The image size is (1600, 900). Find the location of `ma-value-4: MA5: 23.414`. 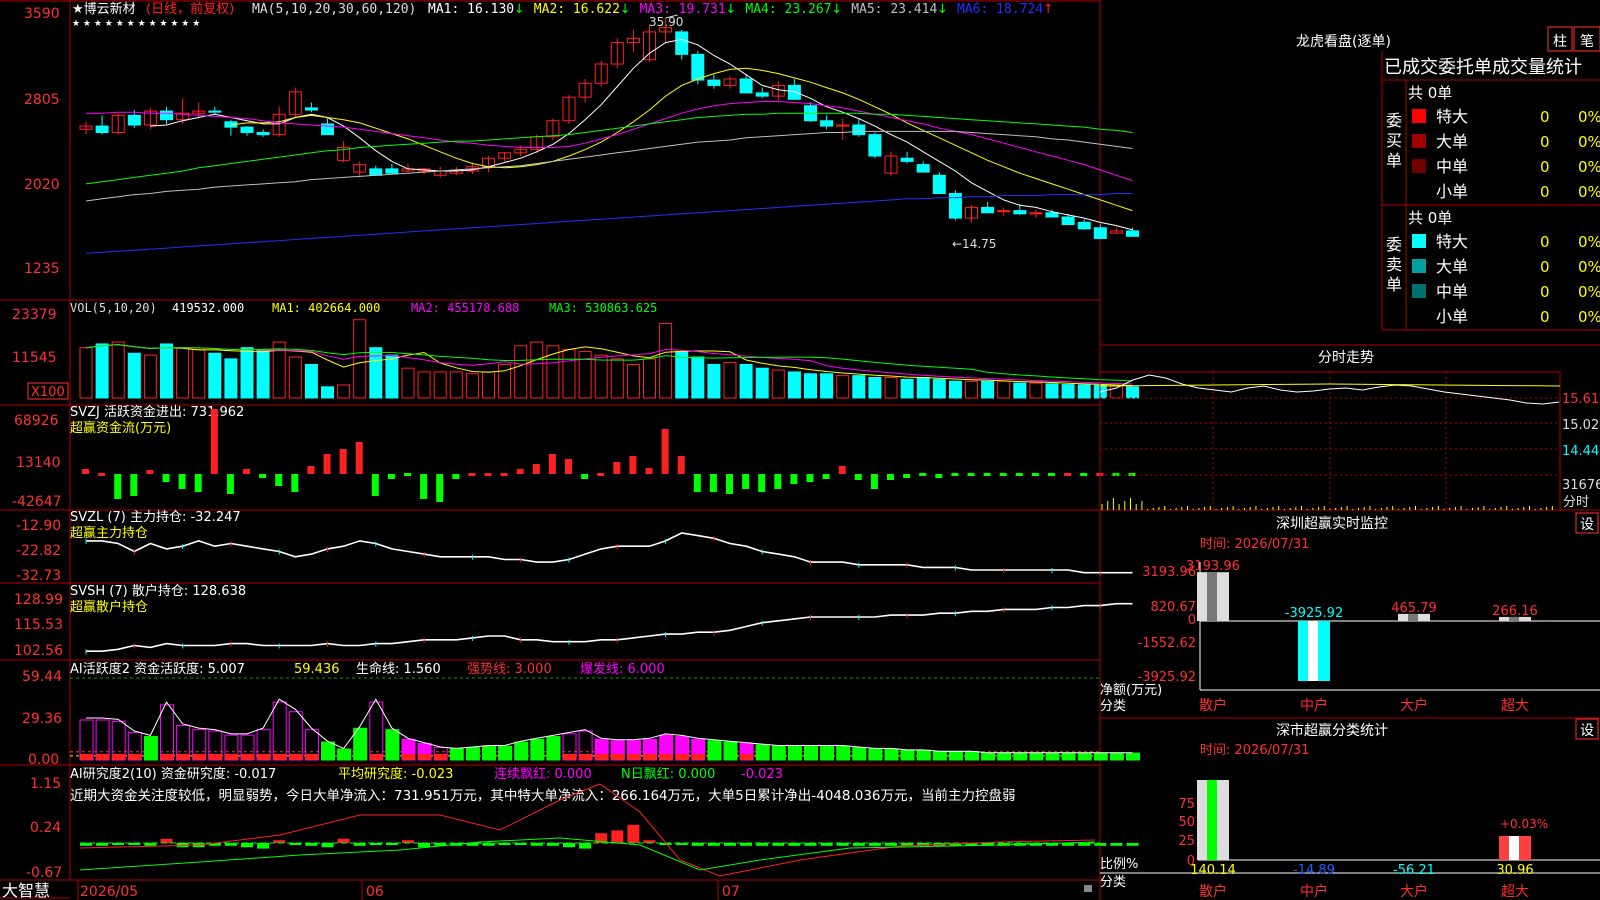

ma-value-4: MA5: 23.414 is located at coordinates (894, 9).